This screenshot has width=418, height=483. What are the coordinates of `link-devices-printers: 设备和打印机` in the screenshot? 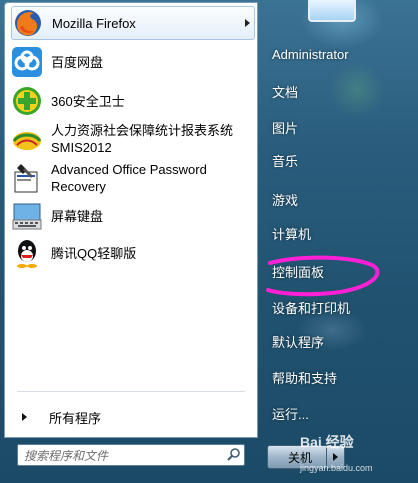 It's located at (311, 307).